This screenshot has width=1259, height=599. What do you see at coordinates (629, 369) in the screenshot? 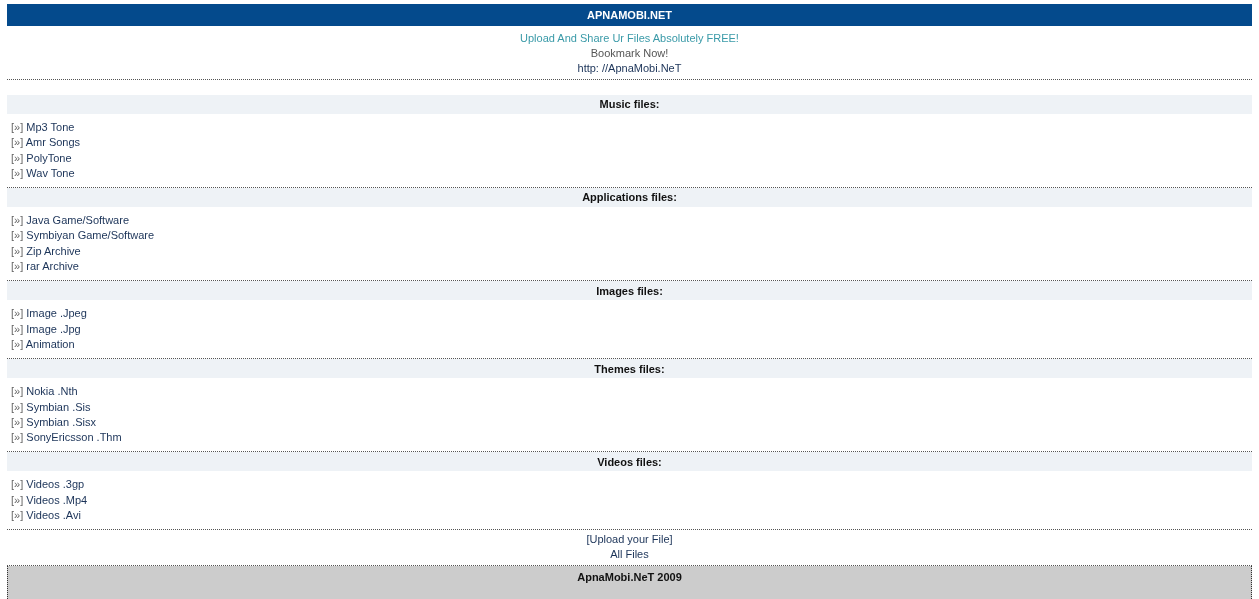
I see `section-title: Themes files:` at bounding box center [629, 369].